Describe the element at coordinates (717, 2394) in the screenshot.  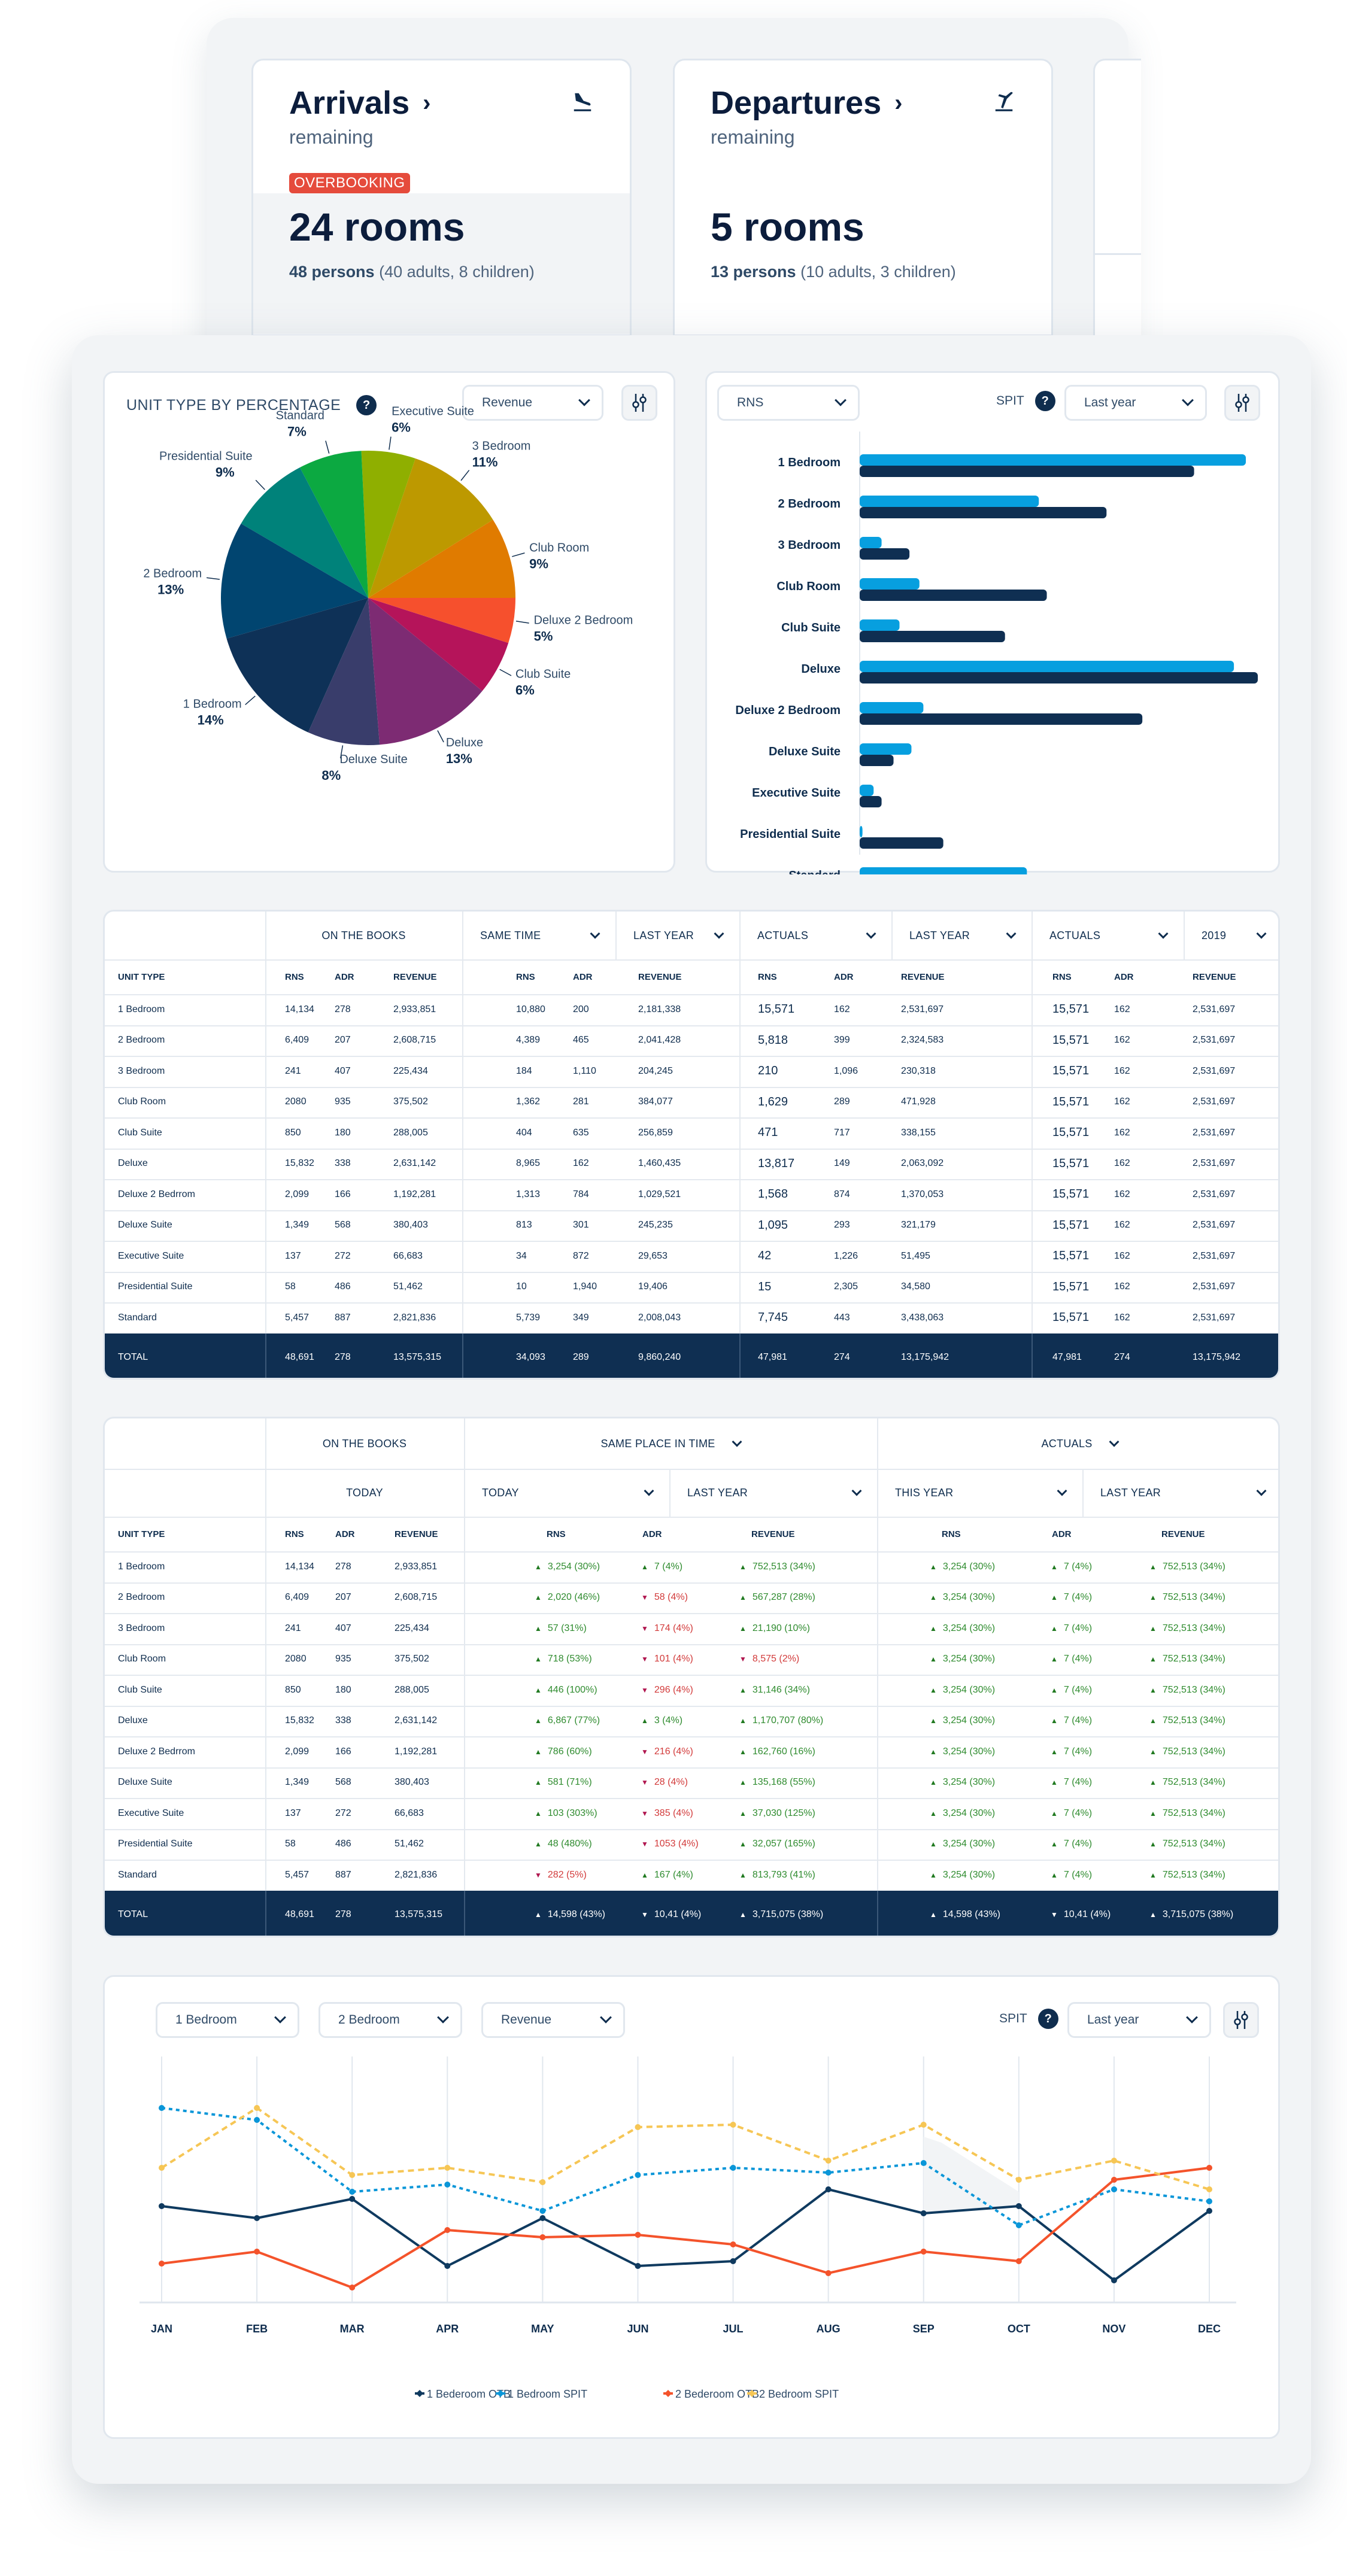
I see `legend-label: 2 Bederoom OTB` at that location.